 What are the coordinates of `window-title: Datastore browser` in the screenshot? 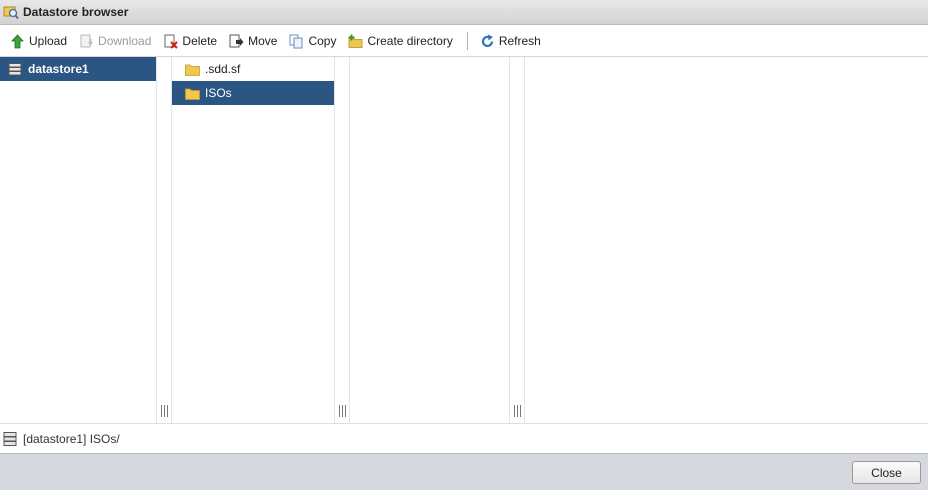 It's located at (76, 12).